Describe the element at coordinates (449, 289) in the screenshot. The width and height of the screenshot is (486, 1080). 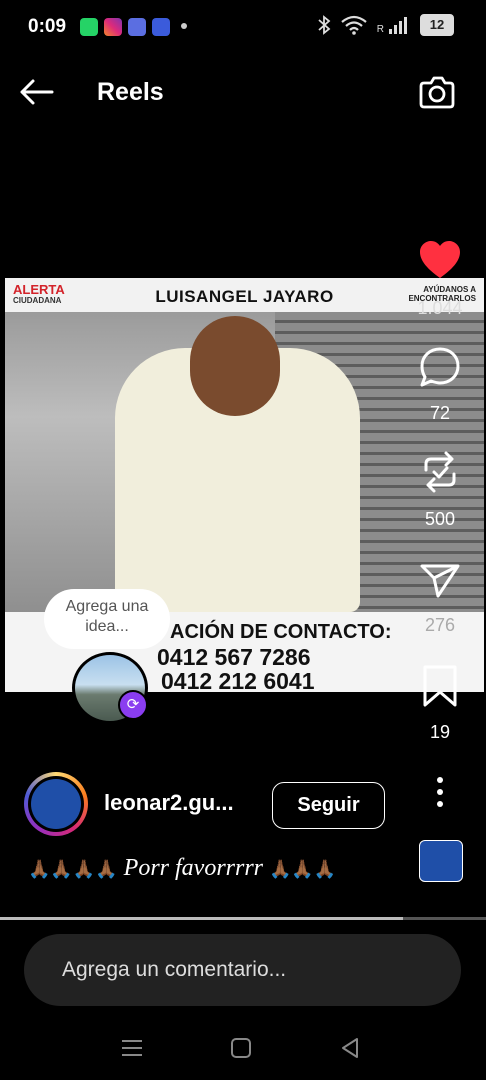
I see `ayudanos-line1: AYÚDANOS A` at that location.